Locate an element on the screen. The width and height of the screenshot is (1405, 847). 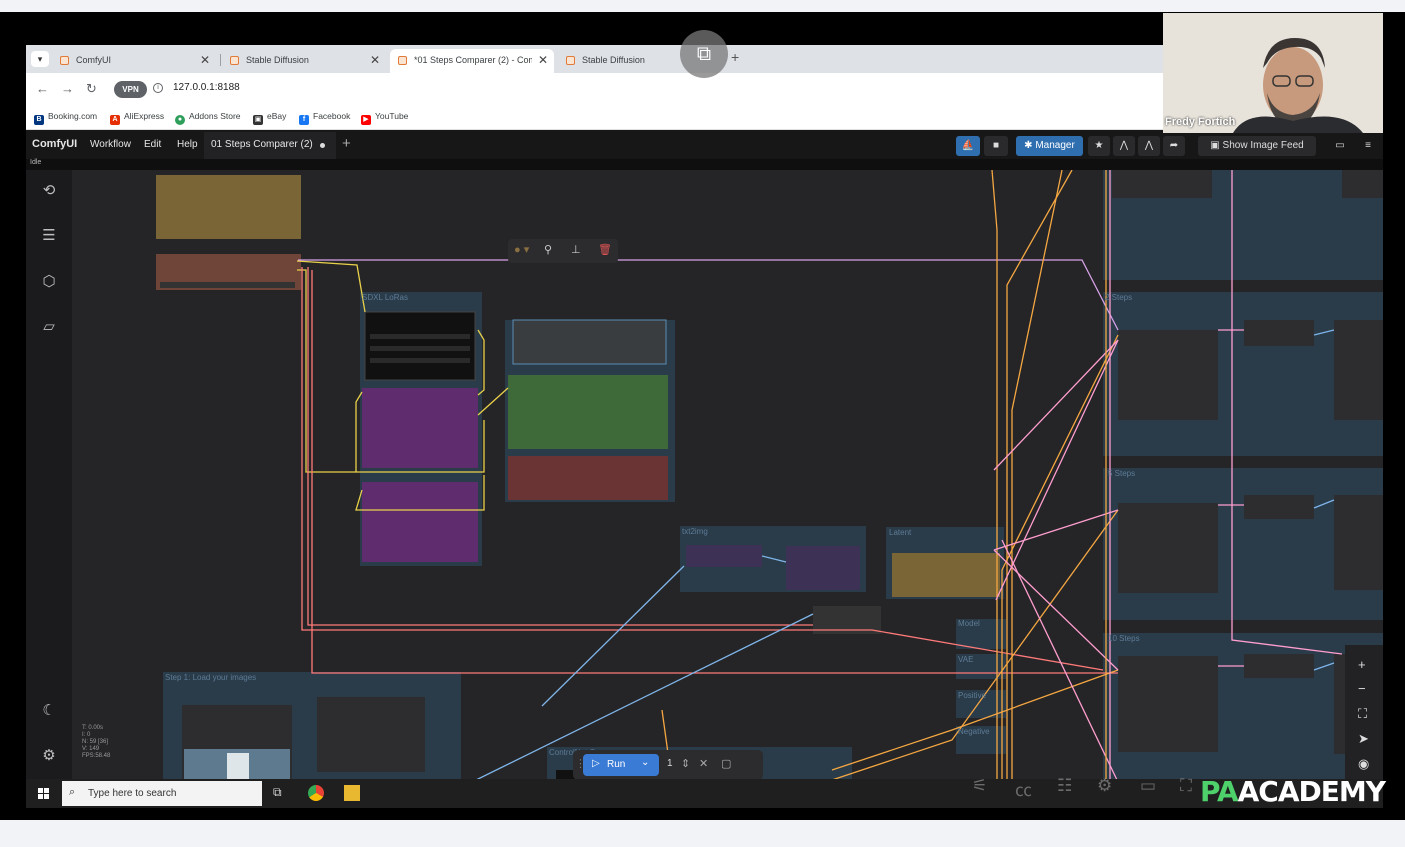
presenter-name: Fredy Fortich is located at coordinates (1200, 122).